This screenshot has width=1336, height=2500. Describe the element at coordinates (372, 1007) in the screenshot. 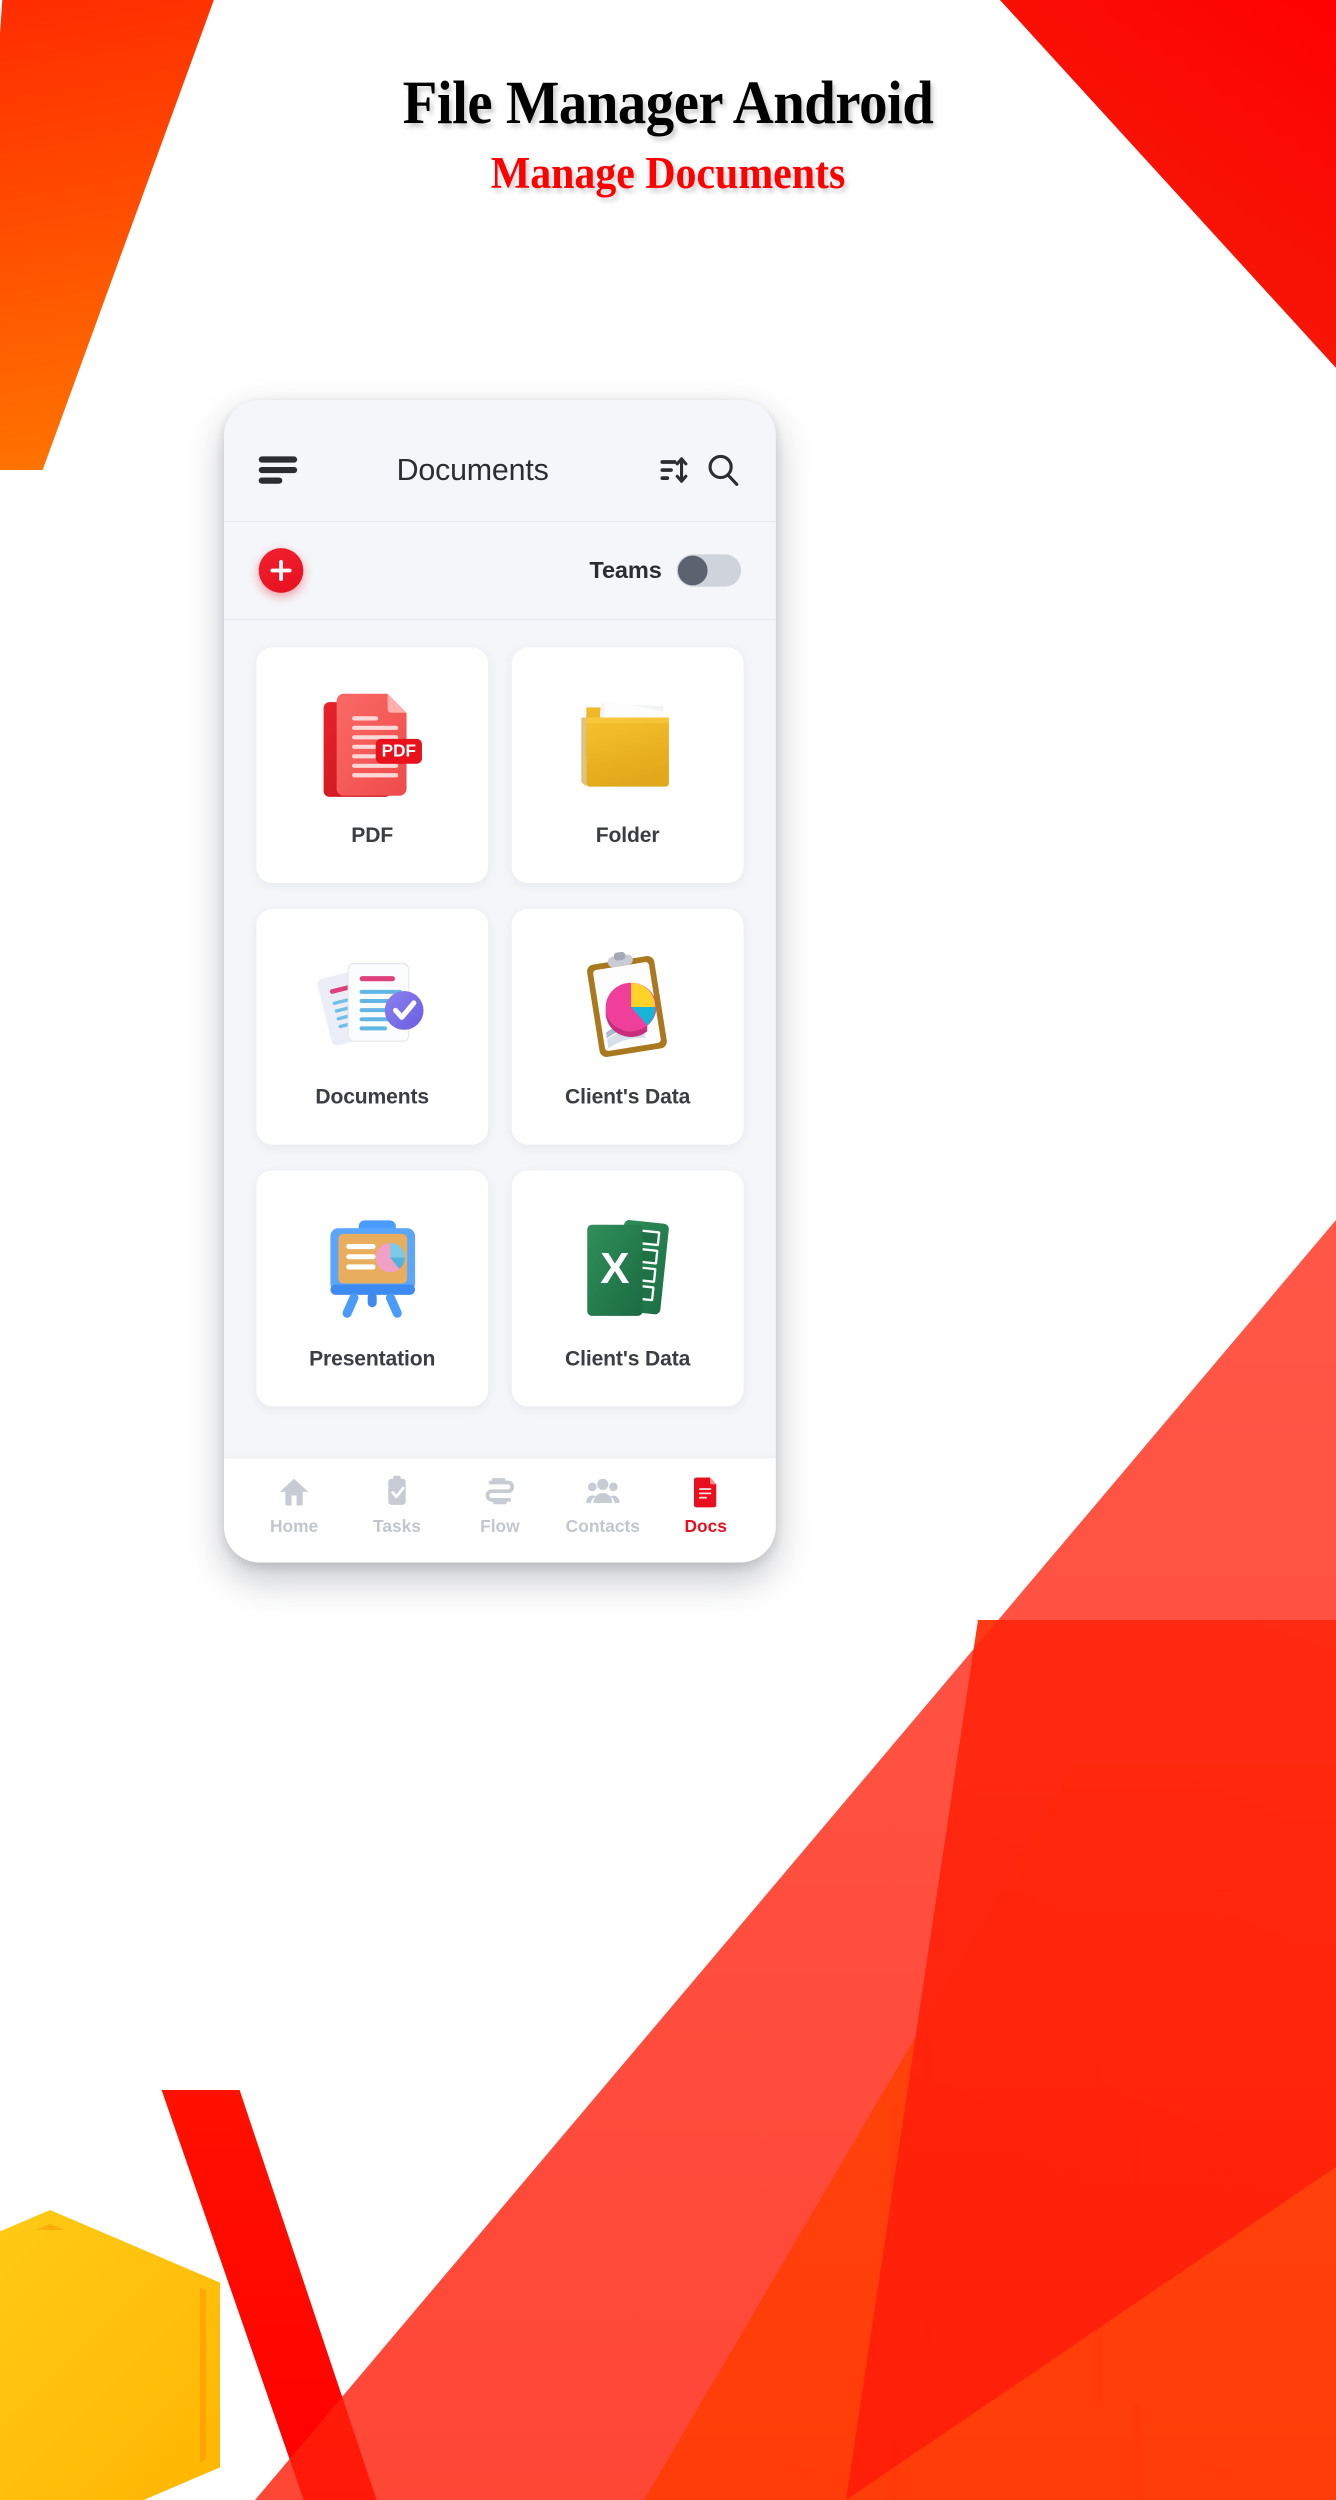

I see `documents-check-icon` at that location.